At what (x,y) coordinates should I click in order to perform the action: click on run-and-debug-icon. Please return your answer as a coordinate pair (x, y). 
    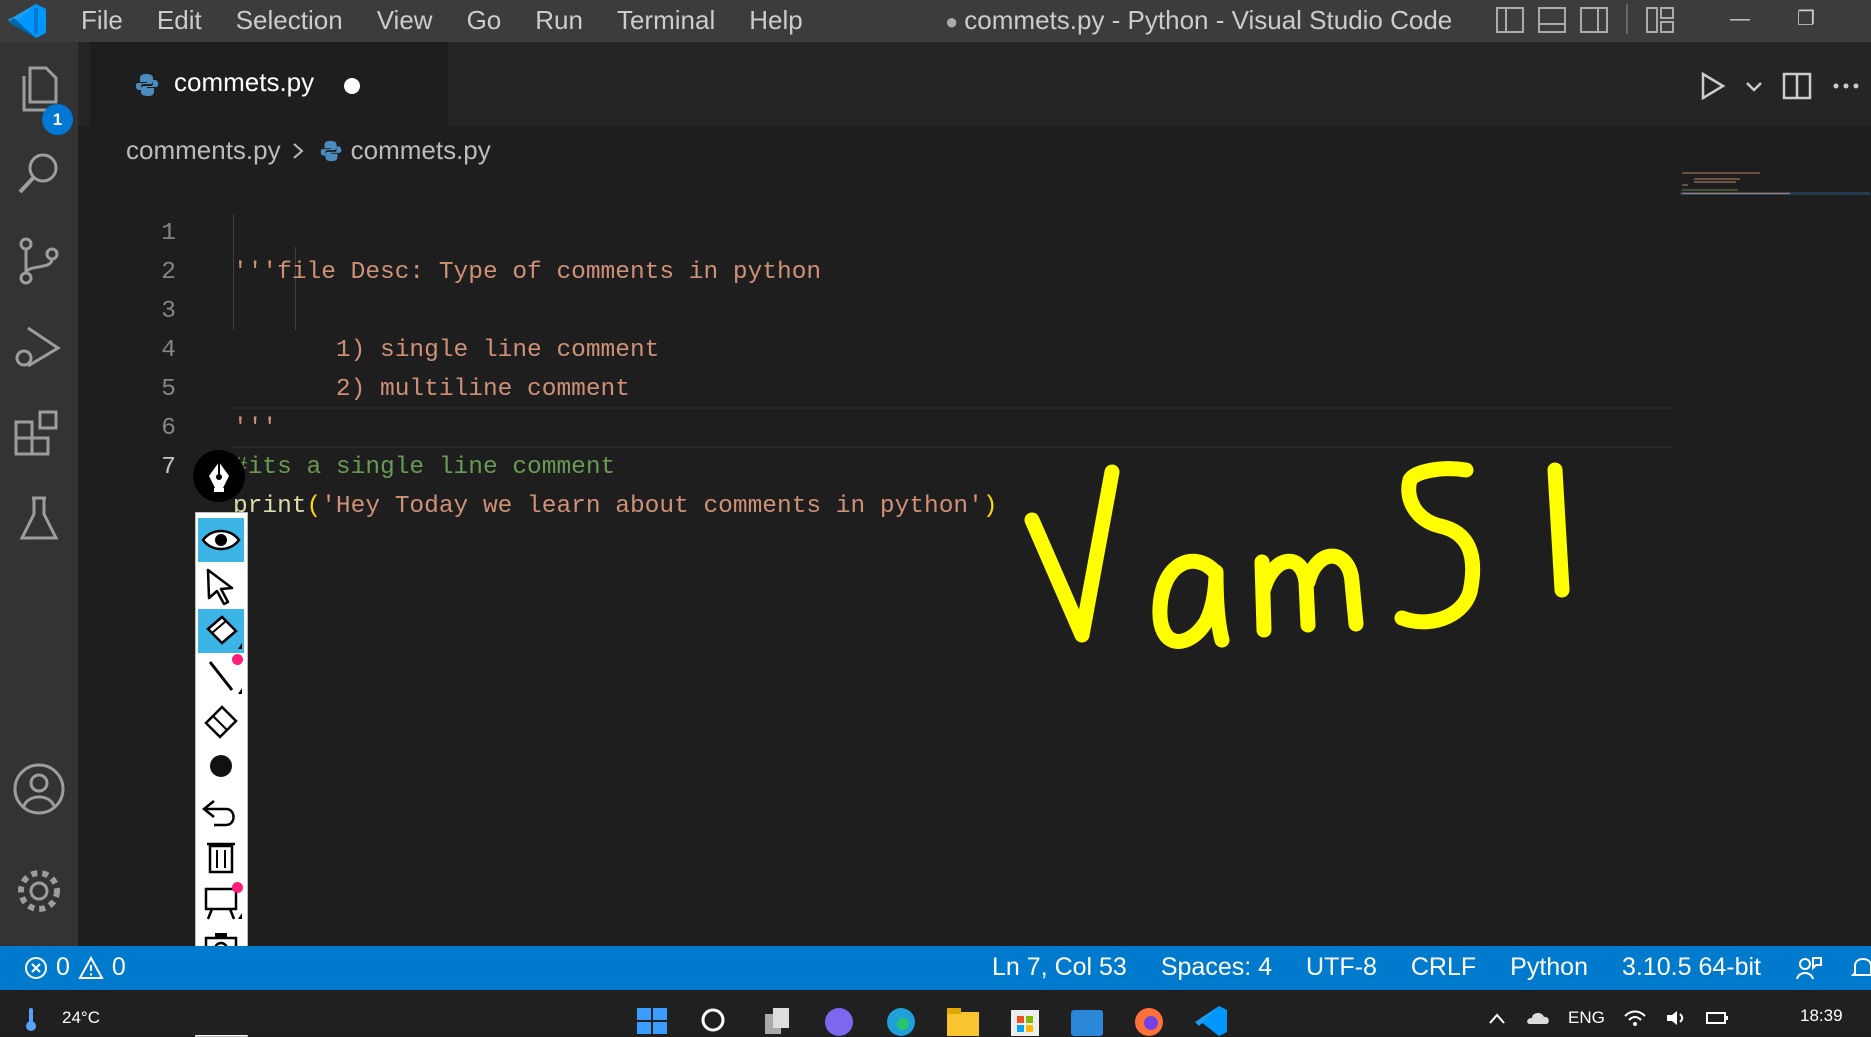
    Looking at the image, I should click on (39, 347).